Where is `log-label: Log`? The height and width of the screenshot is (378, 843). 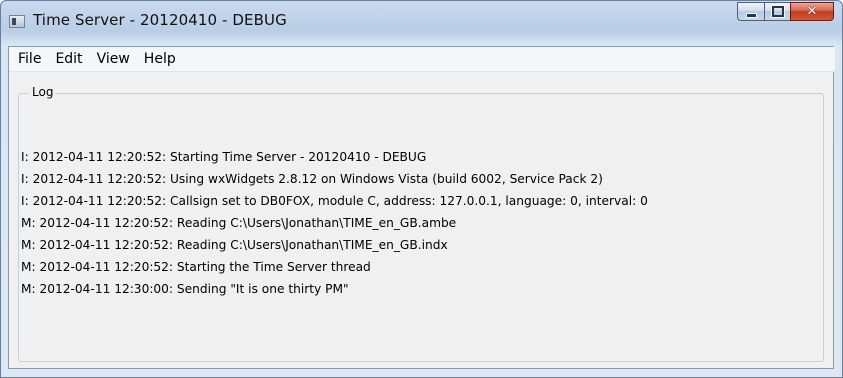 log-label: Log is located at coordinates (43, 92).